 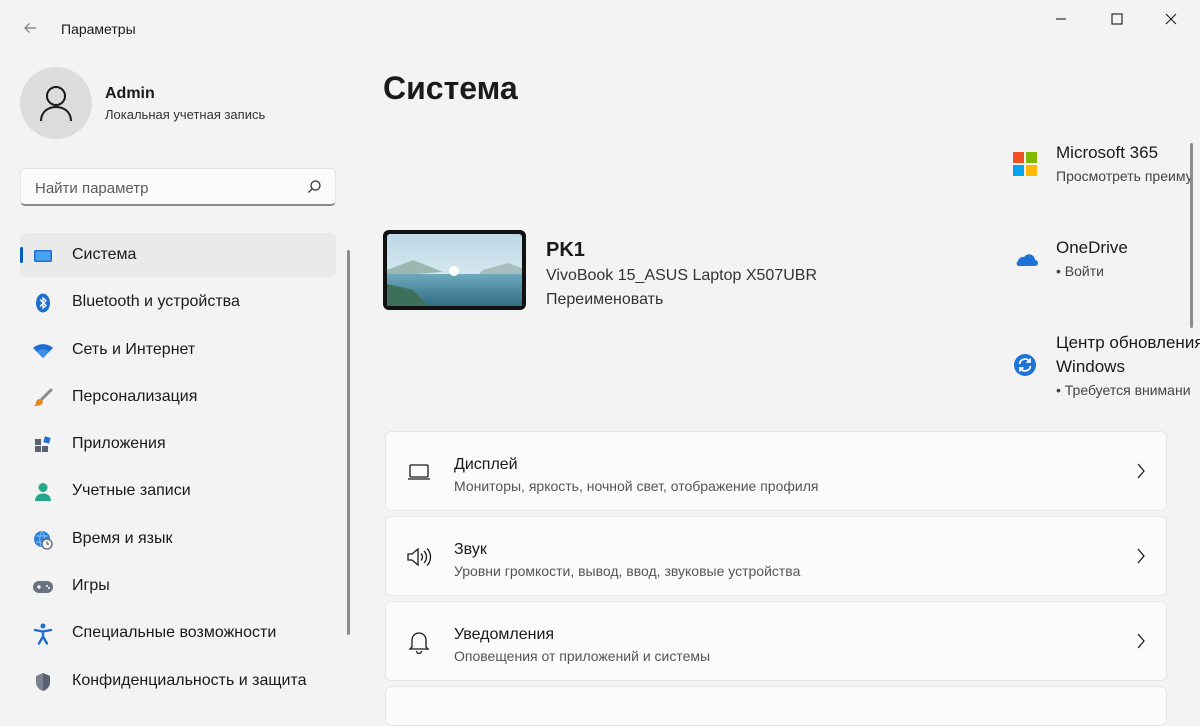 I want to click on maximize-icon, so click(x=1117, y=19).